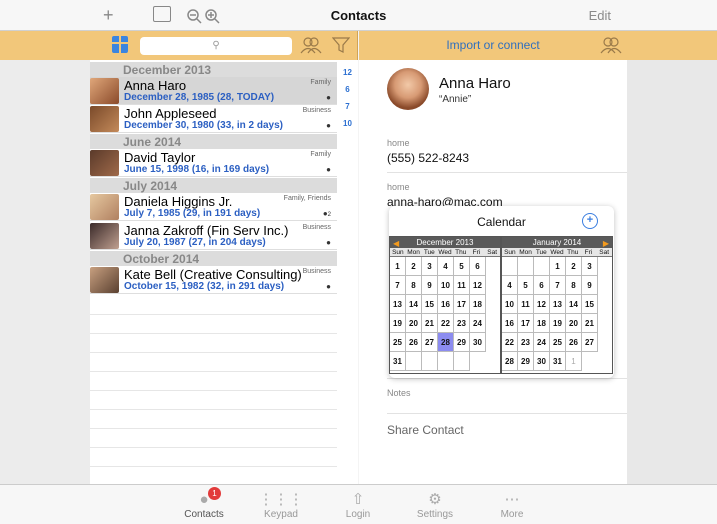 The height and width of the screenshot is (524, 717). I want to click on tab-more: ⋯ More, so click(512, 505).